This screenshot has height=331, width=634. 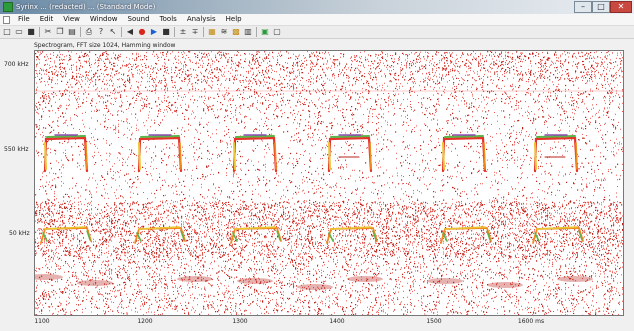 I want to click on menu-view: View, so click(x=71, y=19).